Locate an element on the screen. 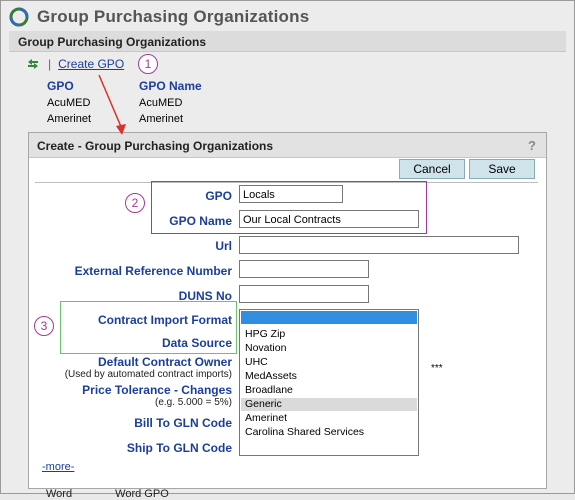  save-button: Save is located at coordinates (502, 169).